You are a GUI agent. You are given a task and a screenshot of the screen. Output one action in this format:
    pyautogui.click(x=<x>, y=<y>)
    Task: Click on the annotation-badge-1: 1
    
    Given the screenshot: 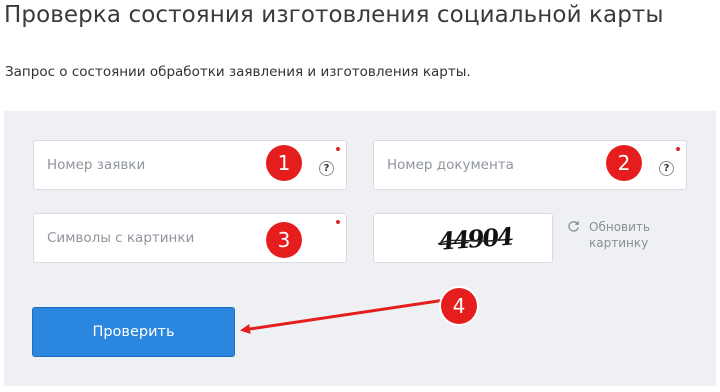 What is the action you would take?
    pyautogui.click(x=284, y=163)
    